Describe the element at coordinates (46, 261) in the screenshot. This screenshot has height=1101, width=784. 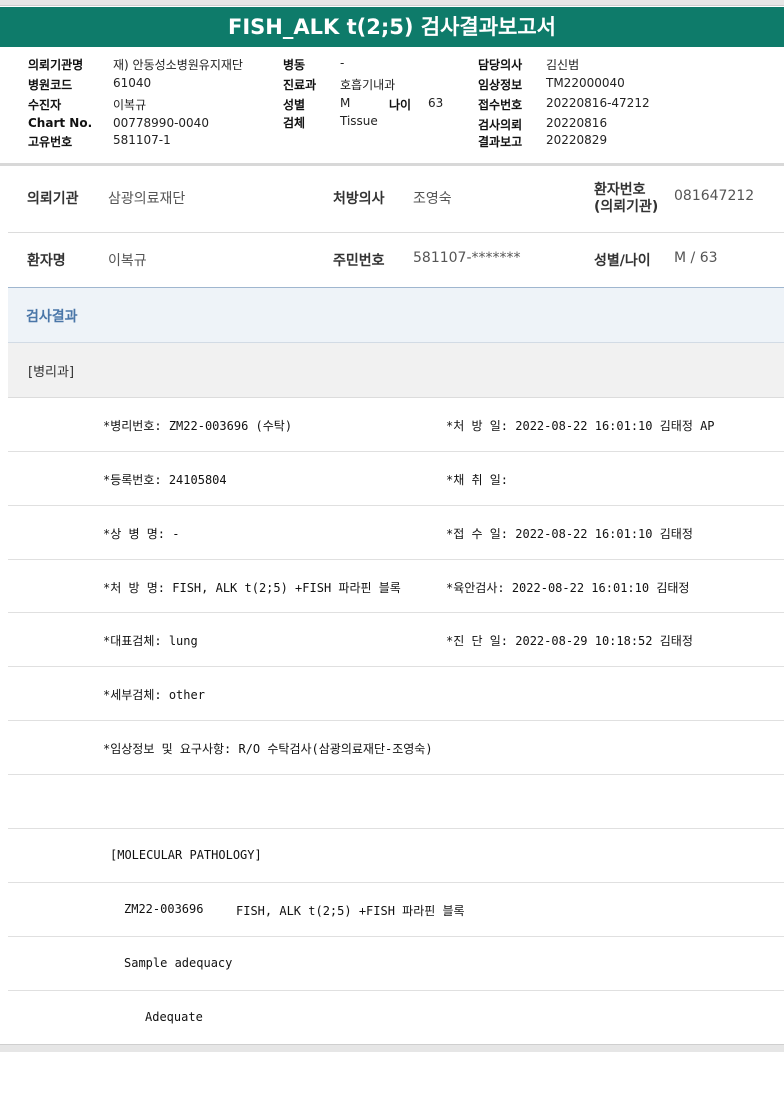
I see `patient-name-label: 환자명` at that location.